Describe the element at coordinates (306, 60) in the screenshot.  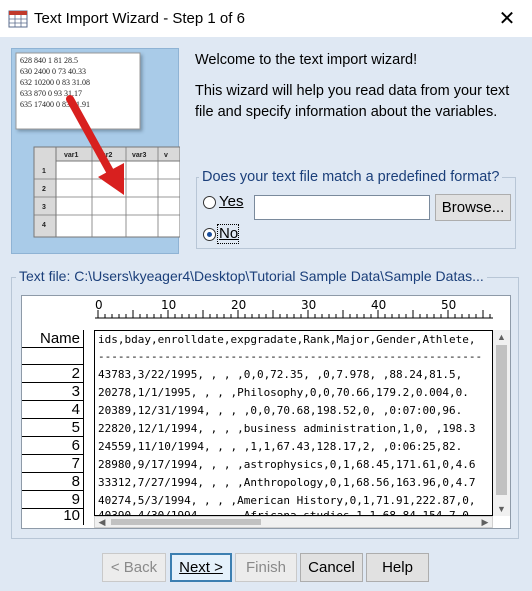
I see `welcome-heading: Welcome to the text import wizard!` at that location.